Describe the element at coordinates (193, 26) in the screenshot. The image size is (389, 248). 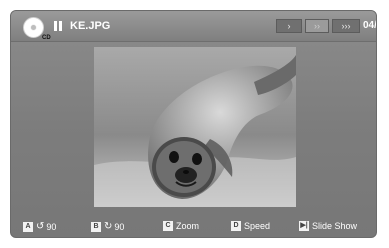
I see `header-bar: CD KE.JPG › ›› ››› 04/07` at that location.